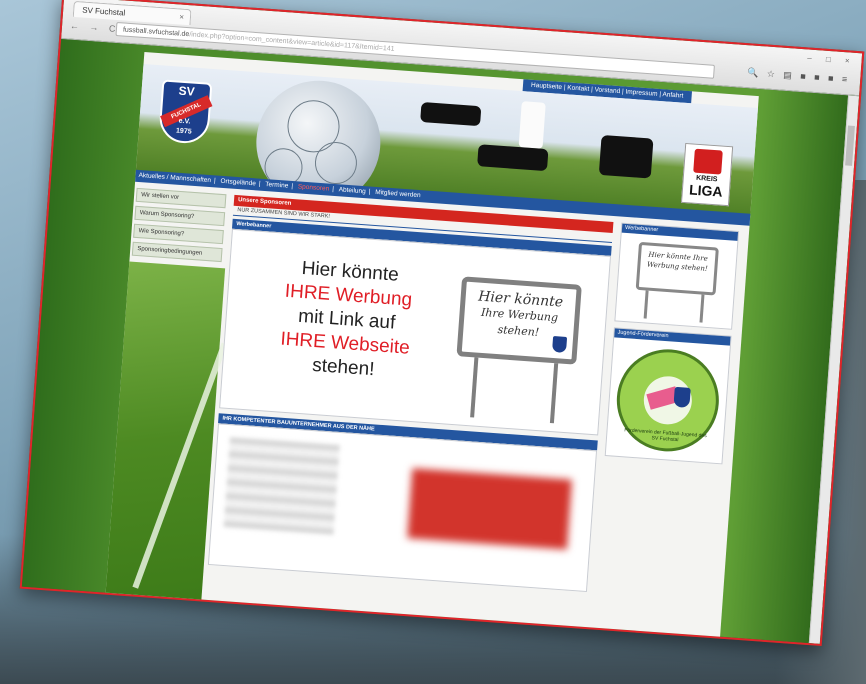  Describe the element at coordinates (677, 268) in the screenshot. I see `mini-sign: Hier könnte Ihre Werbung stehen!` at that location.